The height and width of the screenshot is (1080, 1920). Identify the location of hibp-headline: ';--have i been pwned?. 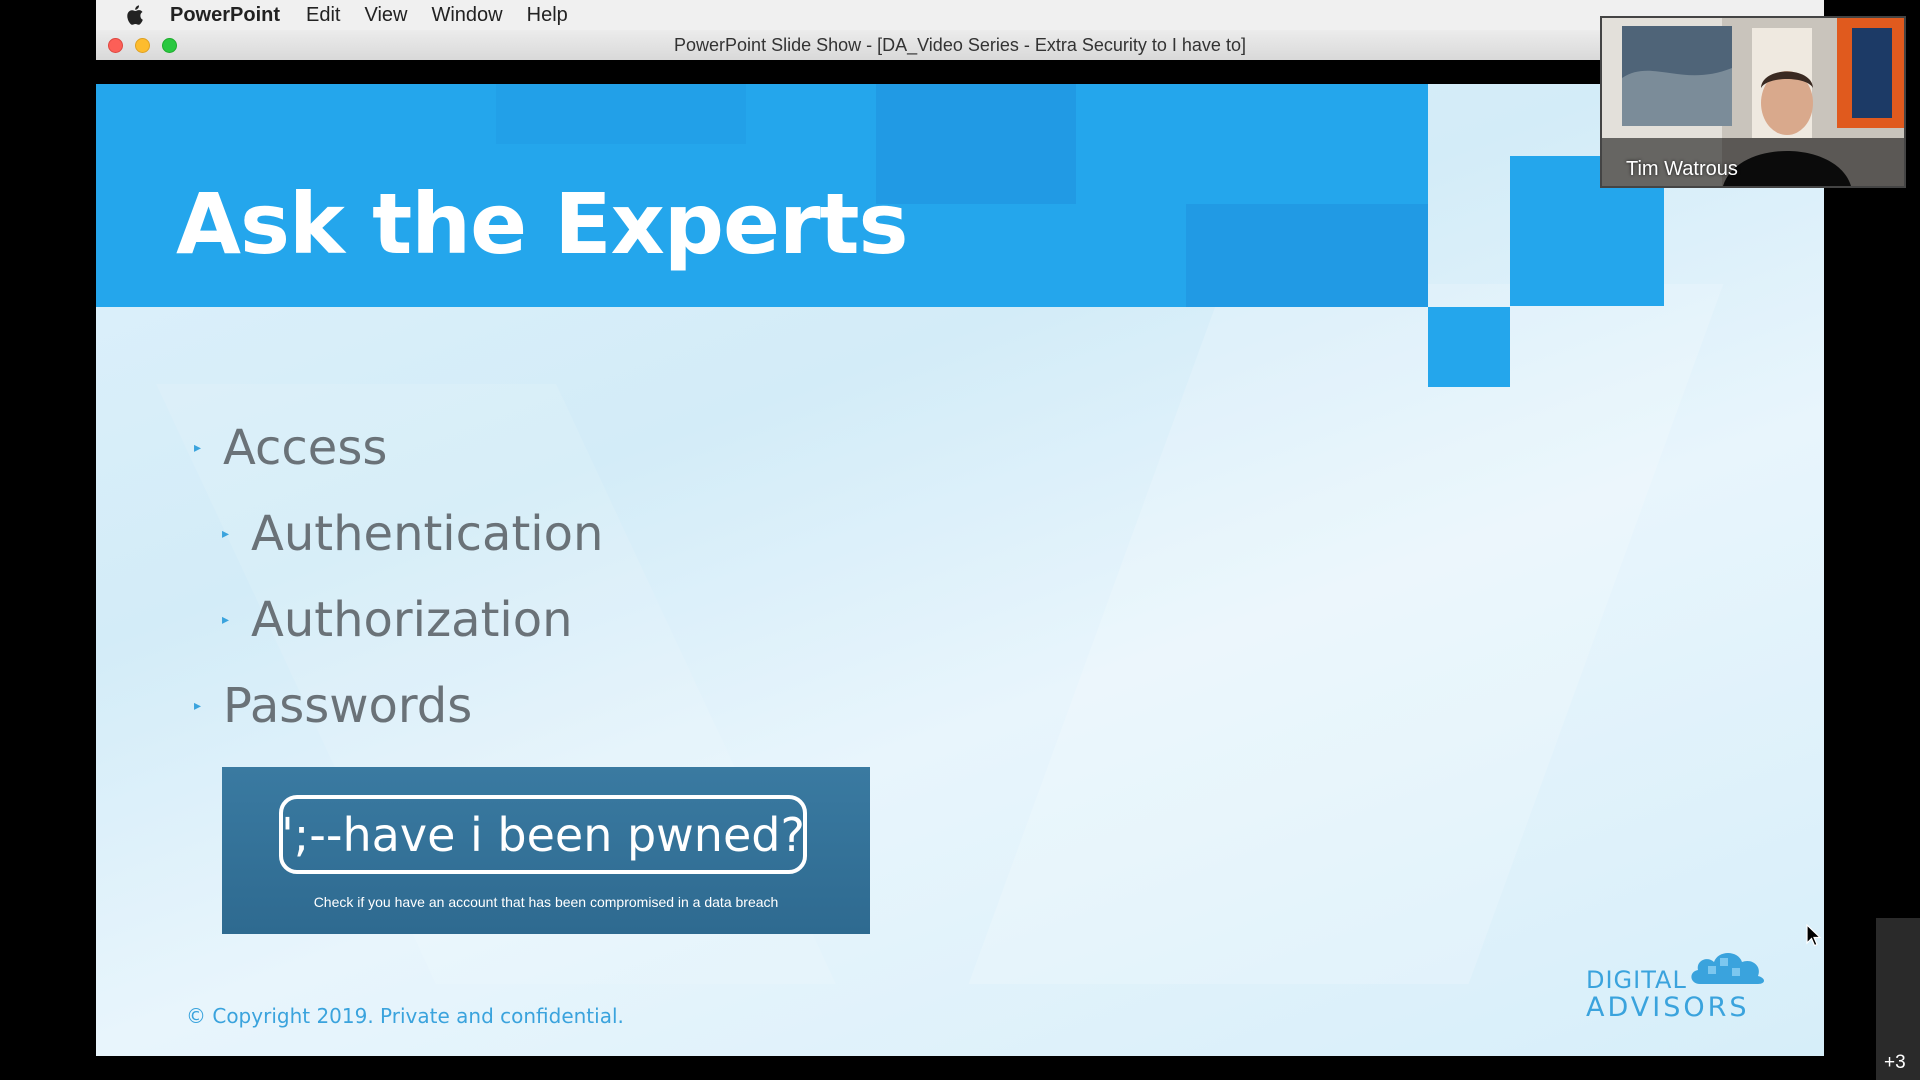
(543, 834).